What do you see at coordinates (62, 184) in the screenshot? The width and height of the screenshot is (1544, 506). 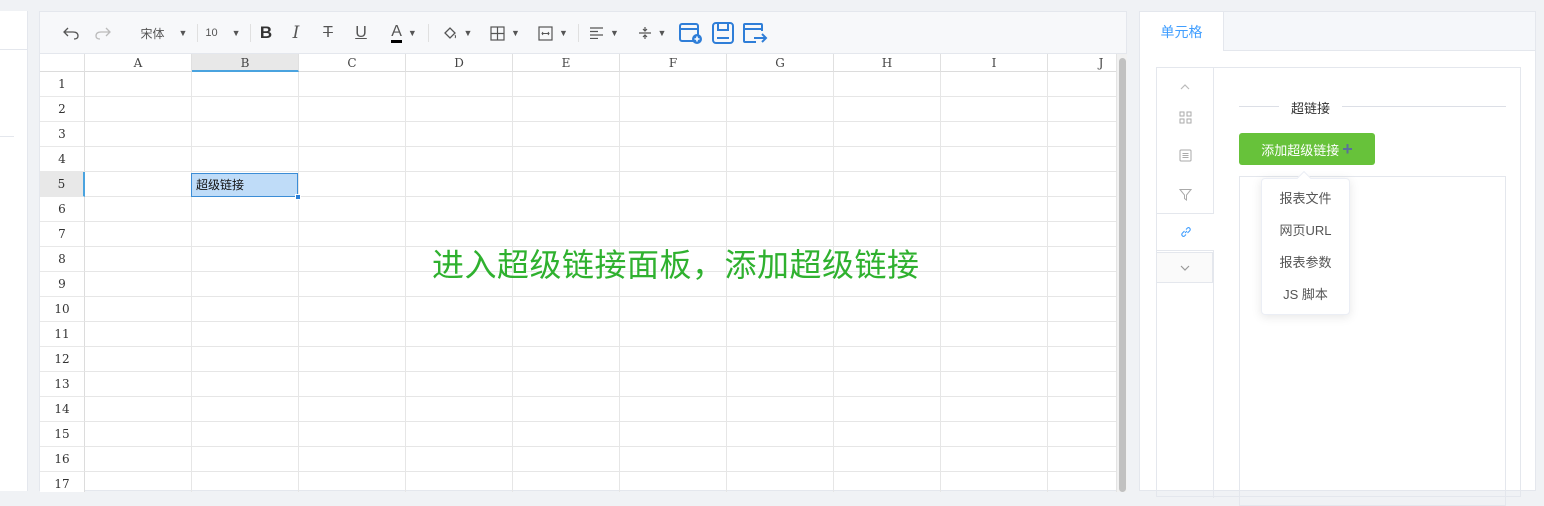 I see `row-header: 5` at bounding box center [62, 184].